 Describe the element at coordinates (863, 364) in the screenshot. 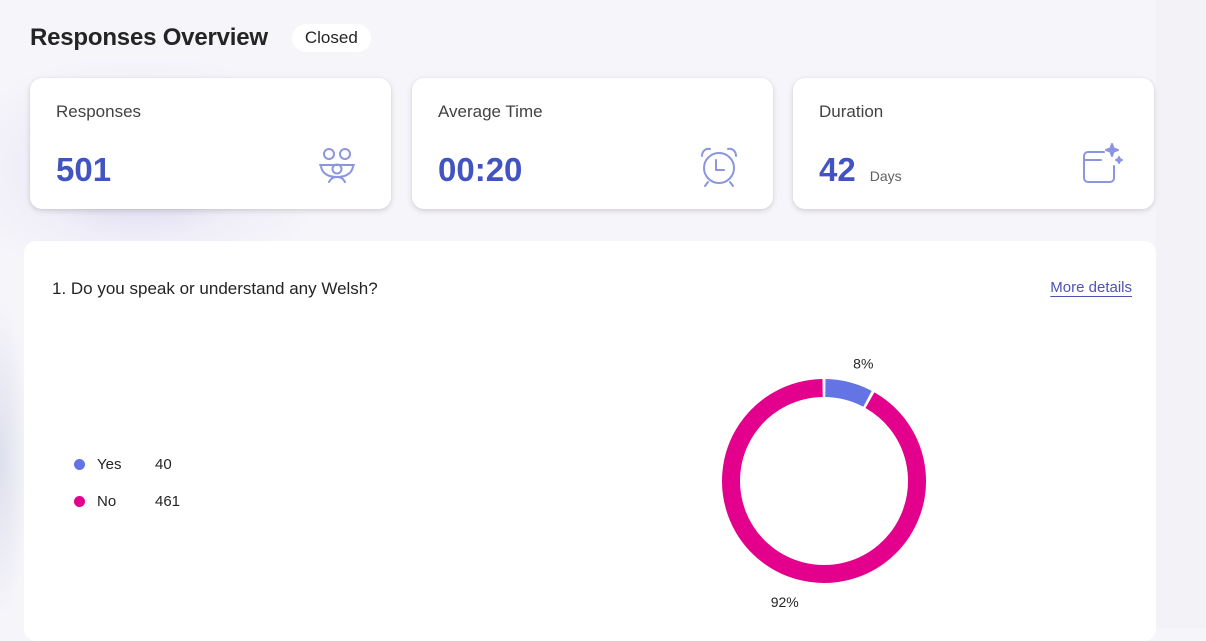

I see `slice-label-yes: 8%` at that location.